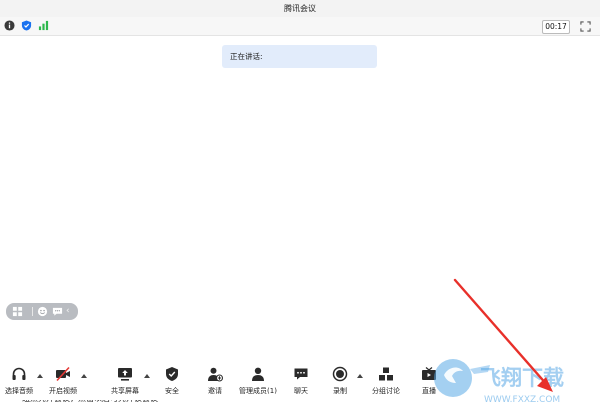 The image size is (600, 410). I want to click on video-options-caret, so click(84, 376).